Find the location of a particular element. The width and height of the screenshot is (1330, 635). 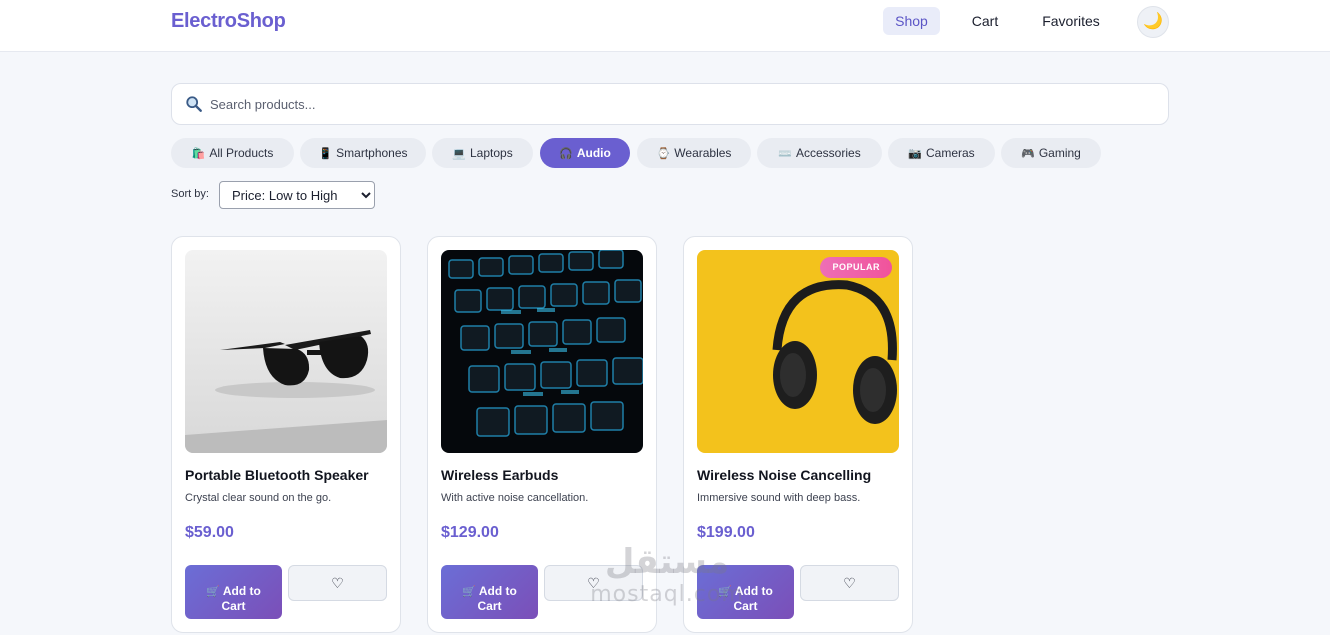

sunglasses-photo is located at coordinates (286, 351).